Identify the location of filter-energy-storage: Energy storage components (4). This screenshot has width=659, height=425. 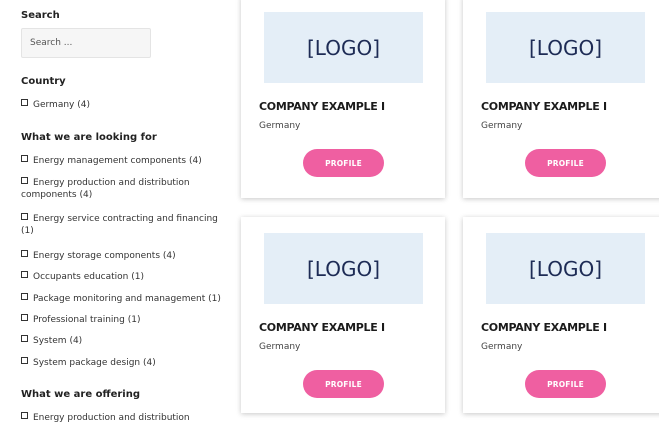
(123, 256).